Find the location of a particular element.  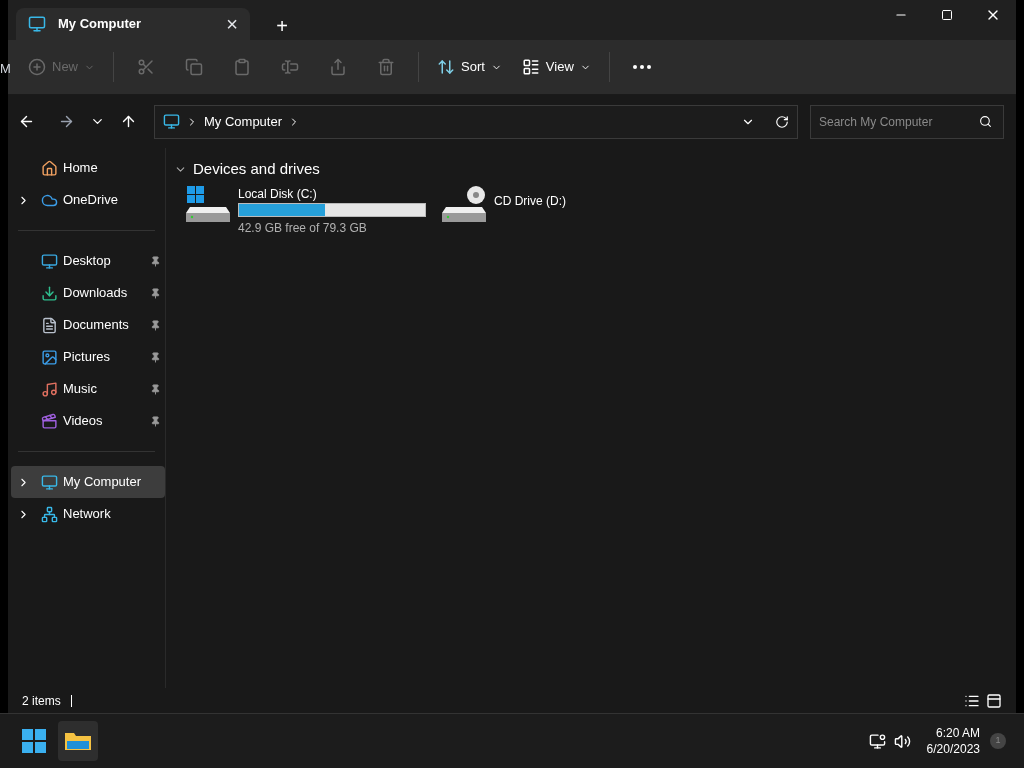

tiles-view-icon is located at coordinates (994, 700).